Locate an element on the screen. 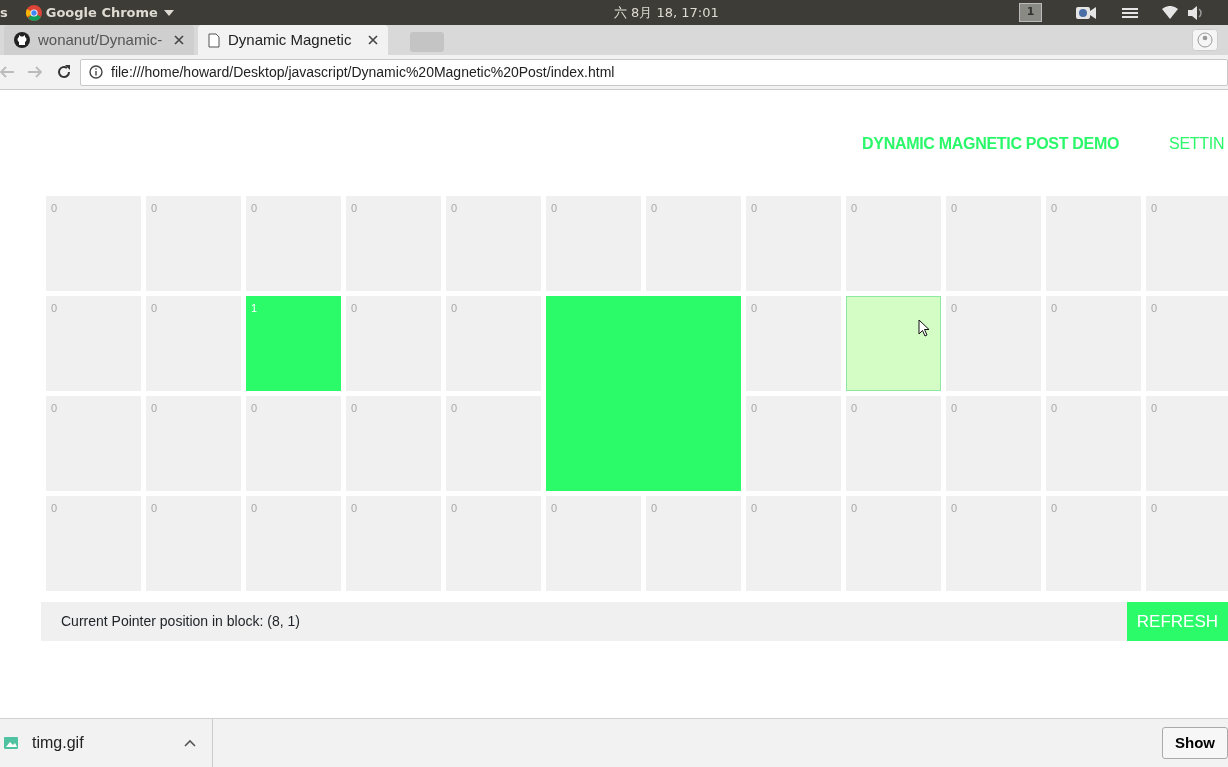  file-name: timg.gif is located at coordinates (58, 743).